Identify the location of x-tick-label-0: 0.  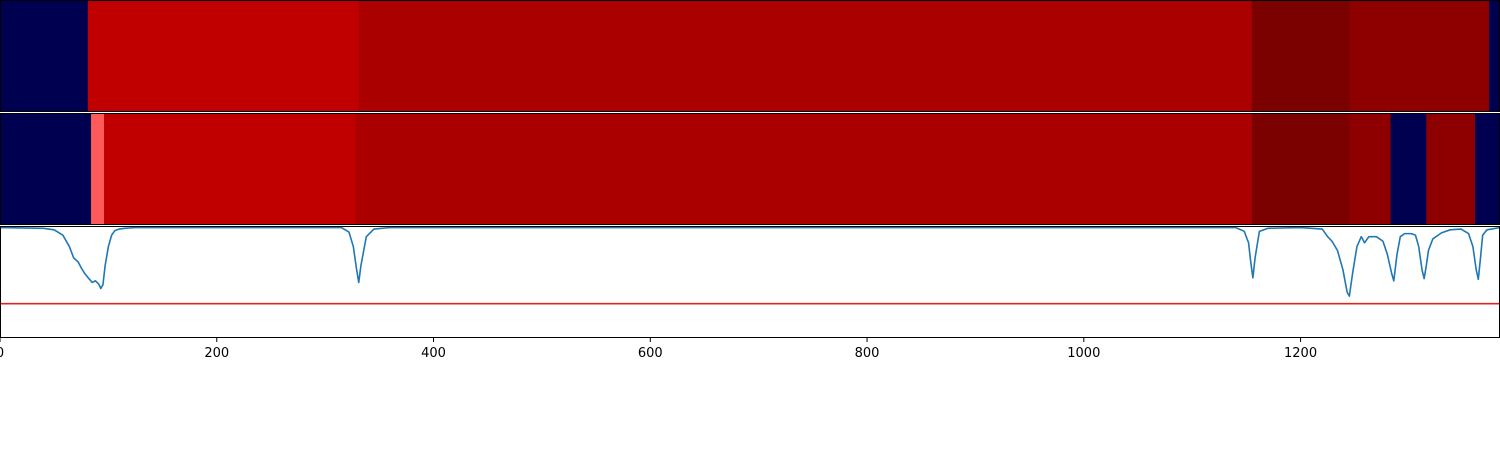
(2, 353).